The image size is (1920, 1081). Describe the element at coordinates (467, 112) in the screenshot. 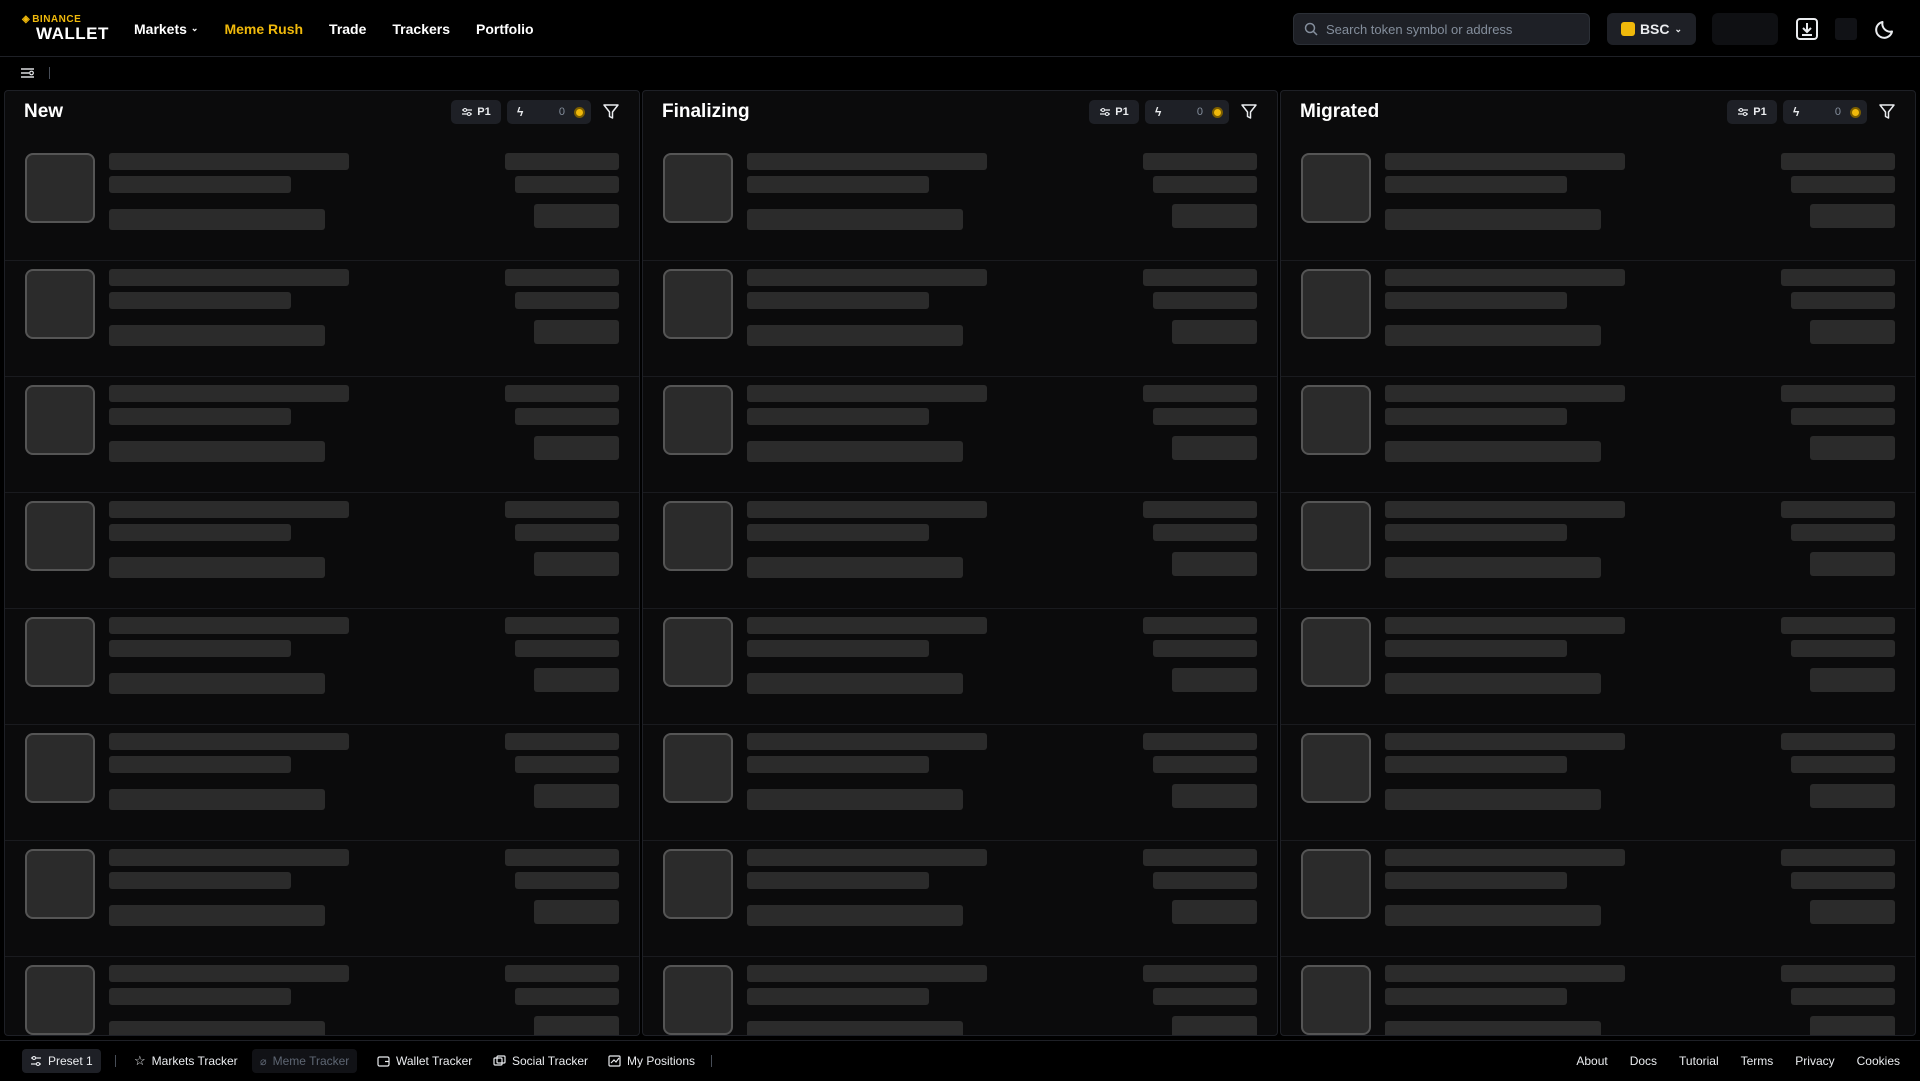

I see `sliders-icon` at that location.